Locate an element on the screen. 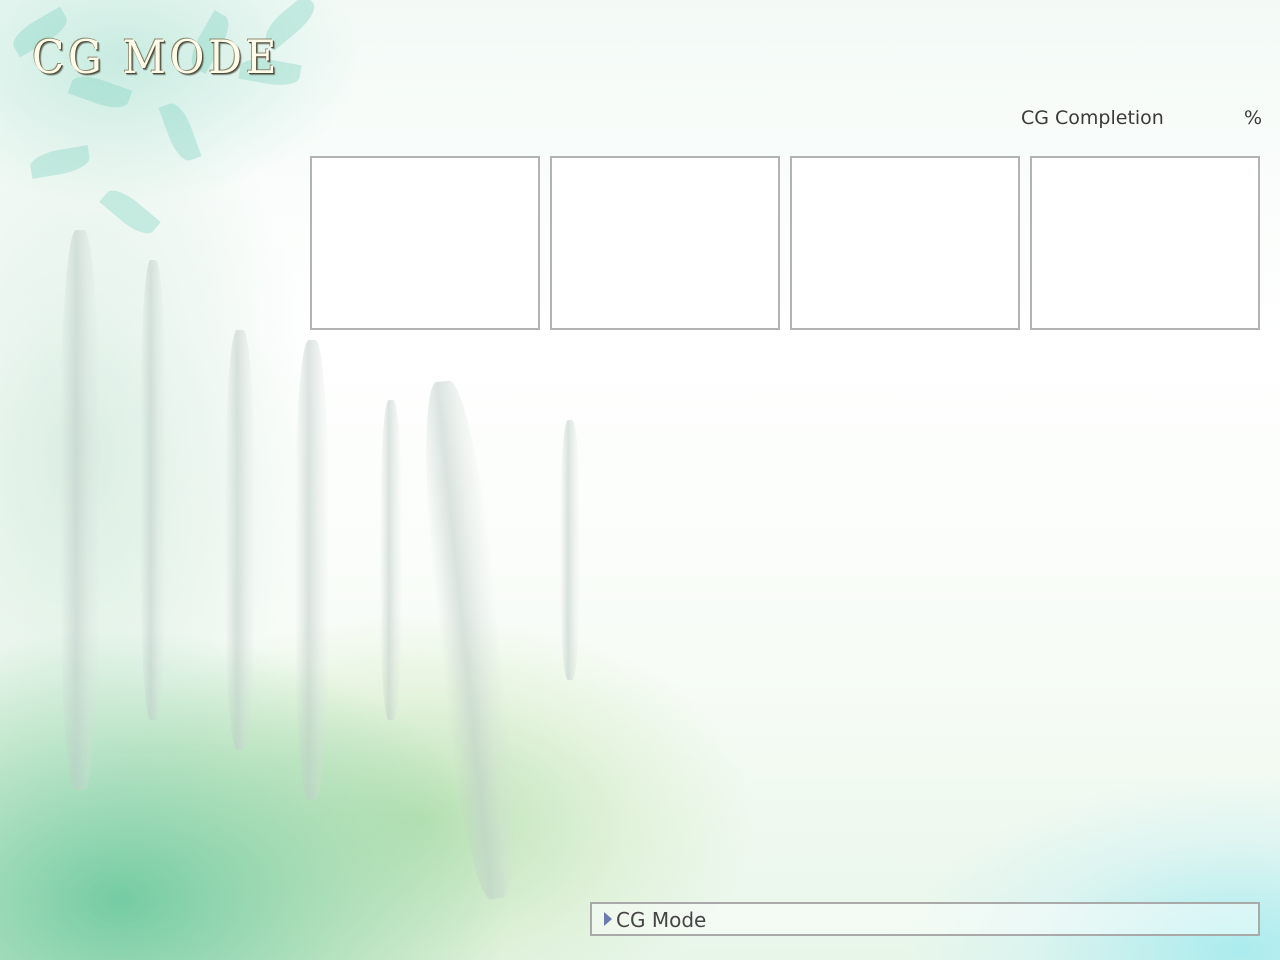  percent-sign: % is located at coordinates (1252, 118).